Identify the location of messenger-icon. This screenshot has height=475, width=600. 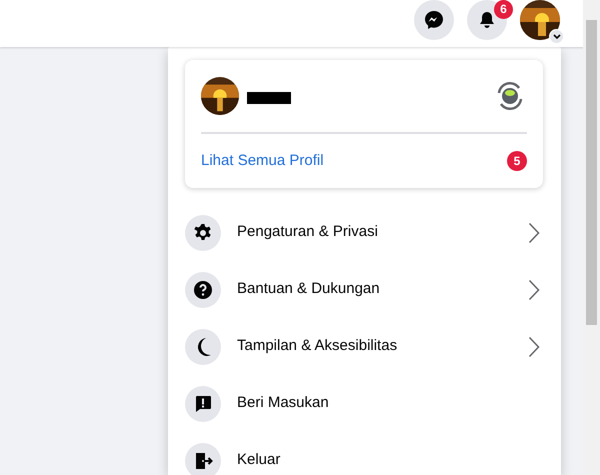
(434, 20).